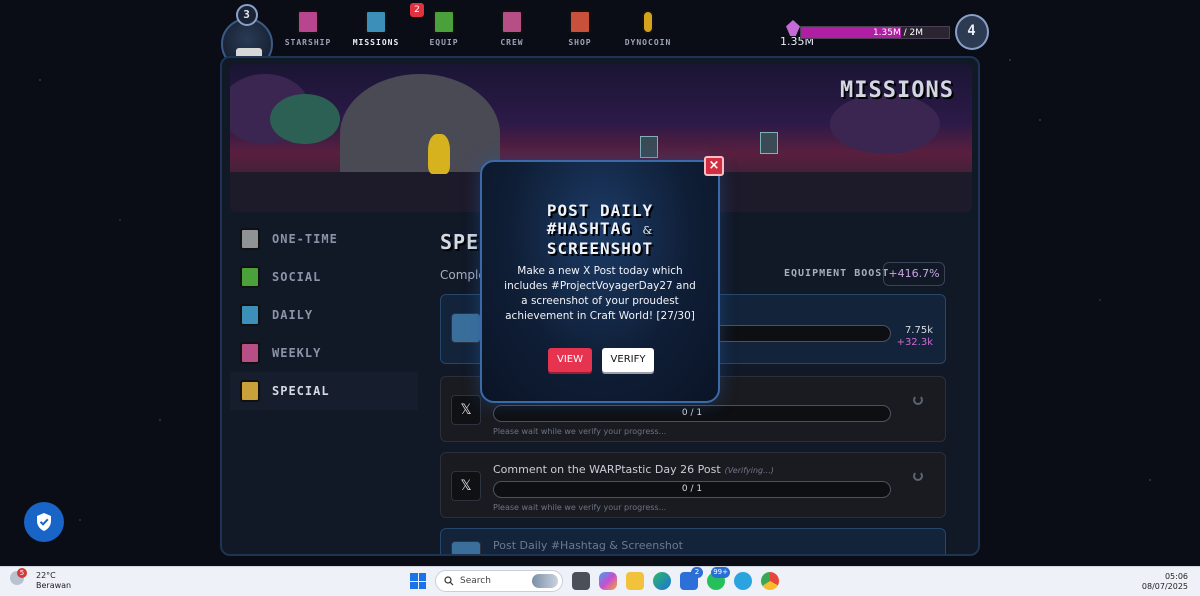 Image resolution: width=1200 pixels, height=596 pixels. What do you see at coordinates (697, 572) in the screenshot?
I see `store-badge: 2` at bounding box center [697, 572].